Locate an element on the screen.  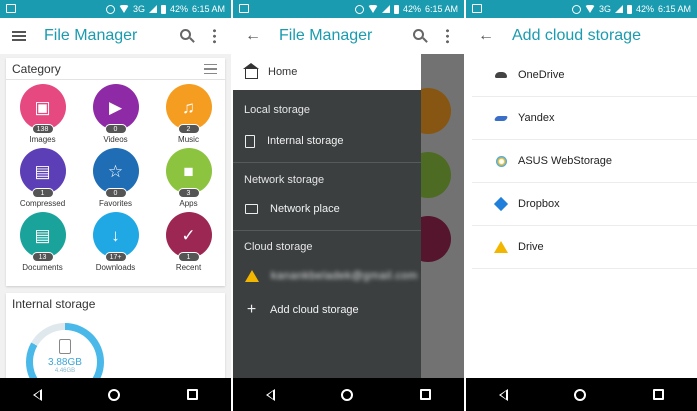
drawer-item-label: Add cloud storage is located at coordinates (314, 310).